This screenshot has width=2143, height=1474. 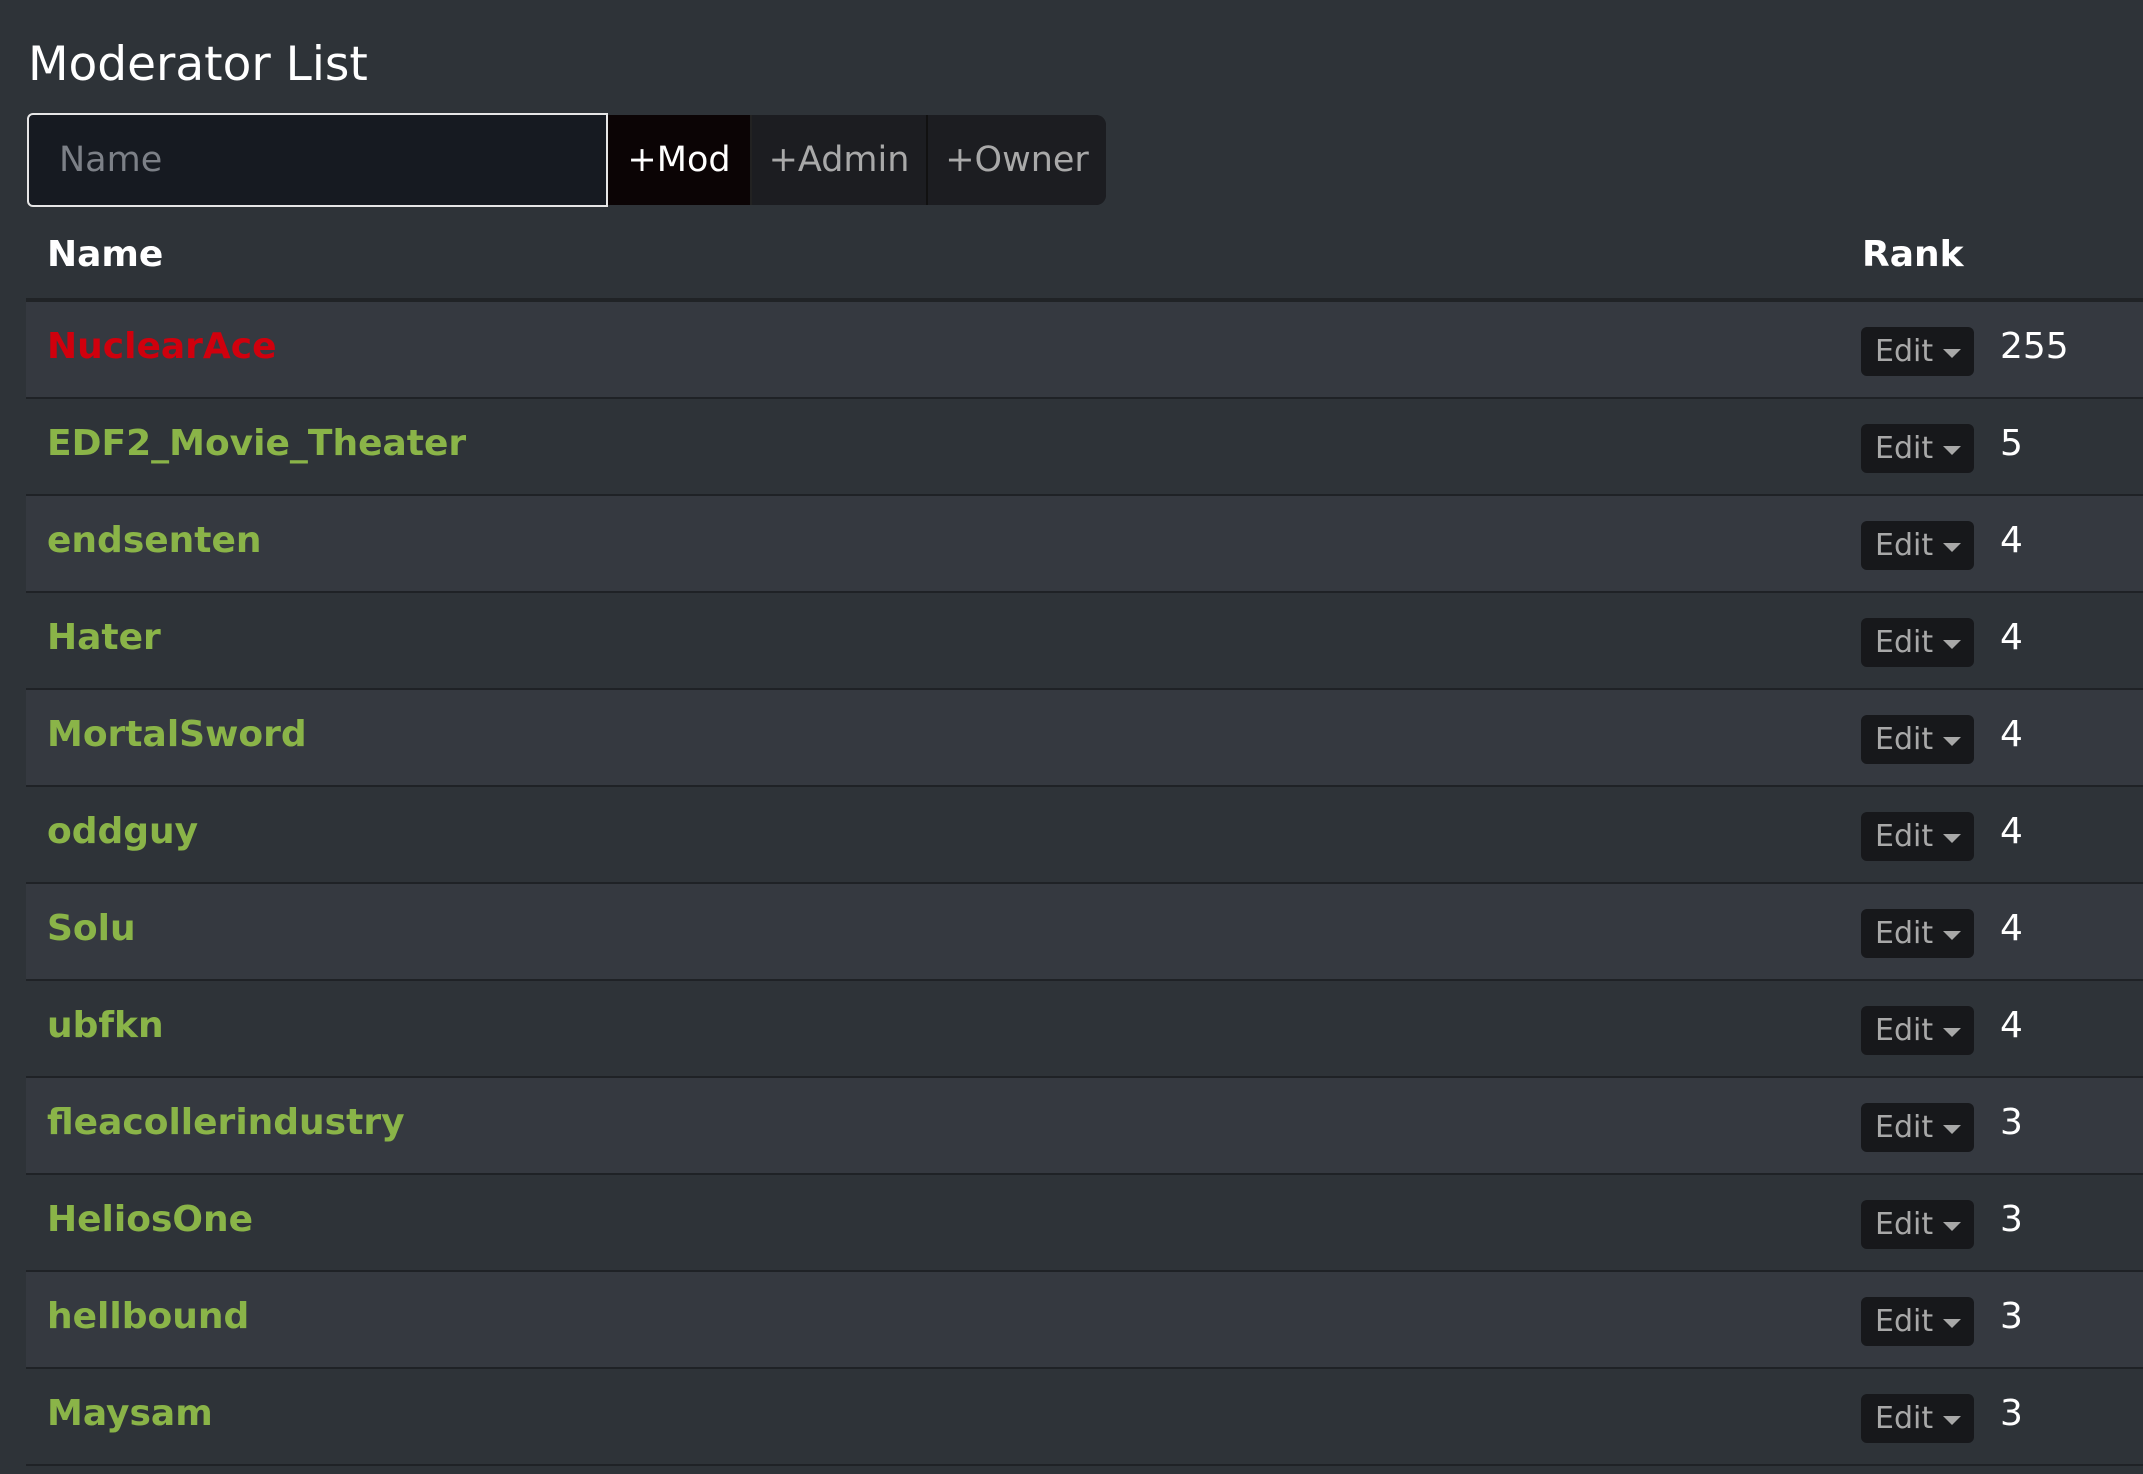 What do you see at coordinates (91, 928) in the screenshot?
I see `moderator-name: Solu` at bounding box center [91, 928].